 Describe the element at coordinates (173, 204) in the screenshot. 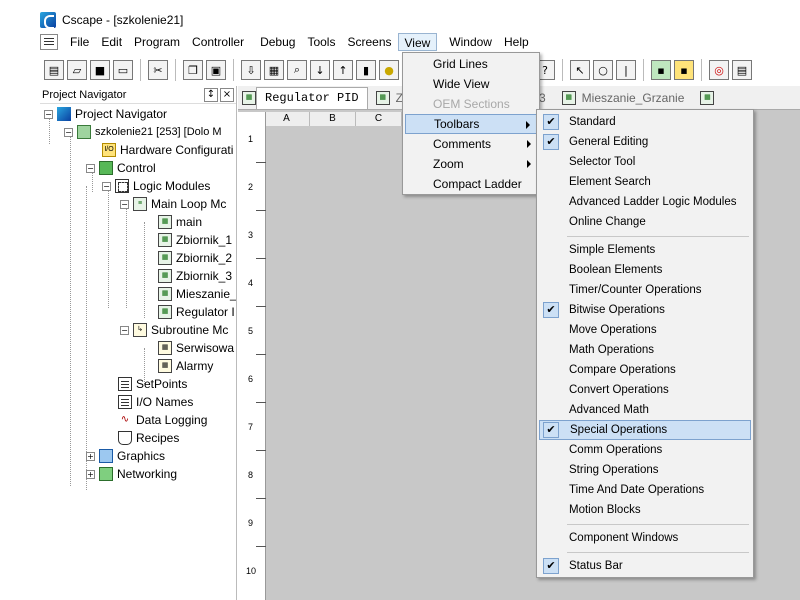

I see `tree-node-main-loop: − ≡ Main Loop Mc` at that location.